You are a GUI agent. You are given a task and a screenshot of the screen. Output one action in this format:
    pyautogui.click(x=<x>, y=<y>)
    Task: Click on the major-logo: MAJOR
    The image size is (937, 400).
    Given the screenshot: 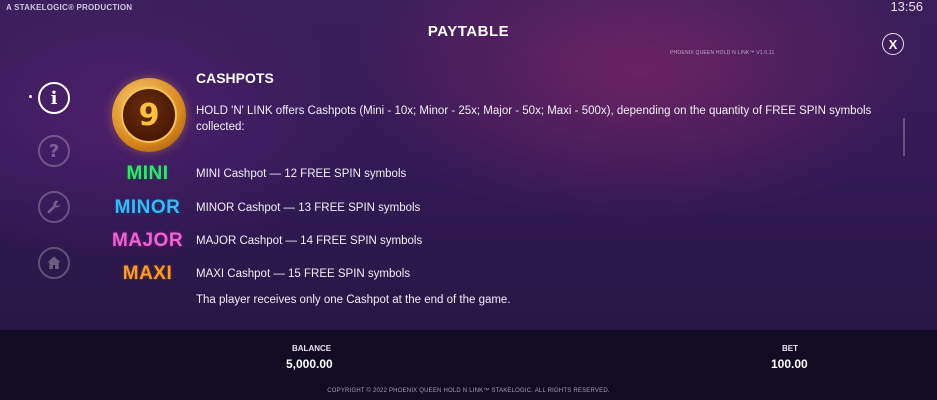 What is the action you would take?
    pyautogui.click(x=147, y=240)
    